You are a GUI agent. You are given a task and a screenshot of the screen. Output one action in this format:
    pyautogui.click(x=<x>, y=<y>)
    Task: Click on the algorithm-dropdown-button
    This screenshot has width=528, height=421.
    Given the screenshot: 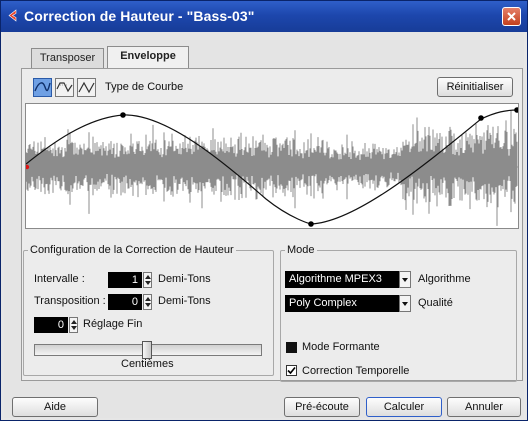 What is the action you would take?
    pyautogui.click(x=405, y=279)
    